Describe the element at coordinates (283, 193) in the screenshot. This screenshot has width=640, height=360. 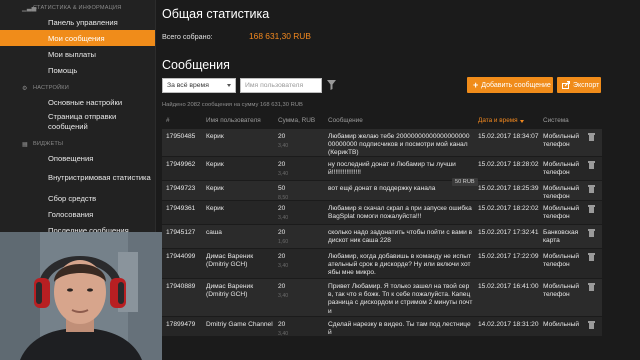
I see `cell-sum: 50 8,50` at that location.